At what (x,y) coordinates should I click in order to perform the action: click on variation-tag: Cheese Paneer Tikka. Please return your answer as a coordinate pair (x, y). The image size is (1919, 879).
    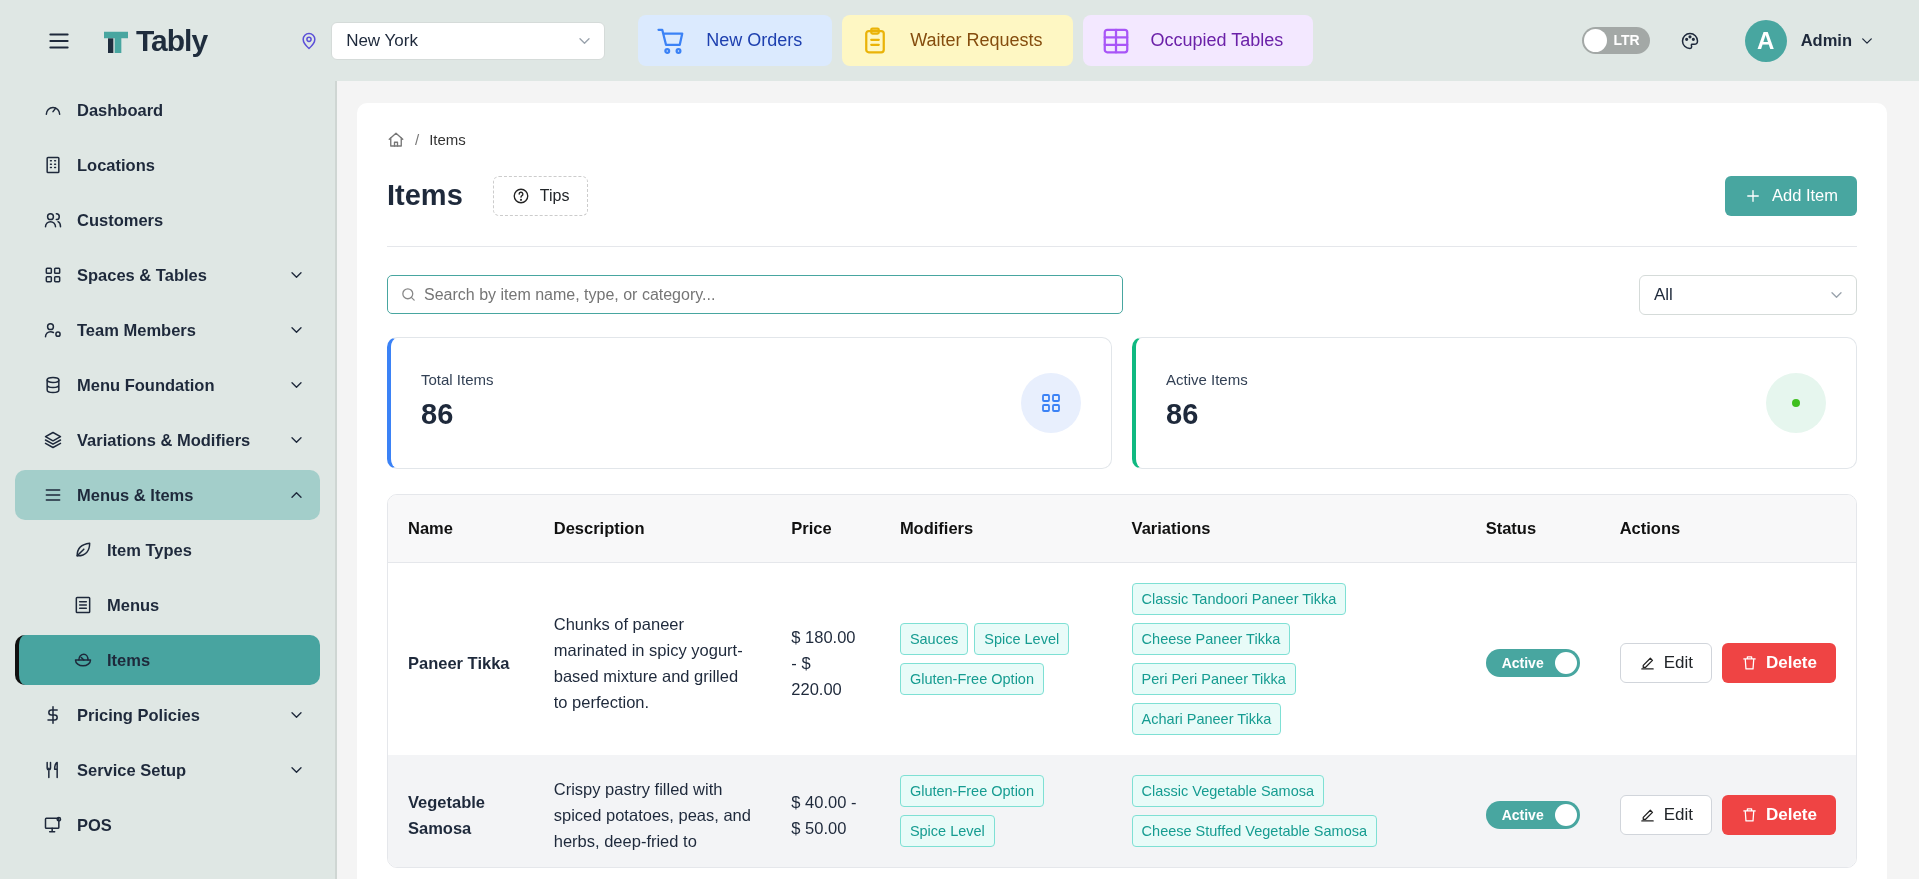
    Looking at the image, I should click on (1211, 638).